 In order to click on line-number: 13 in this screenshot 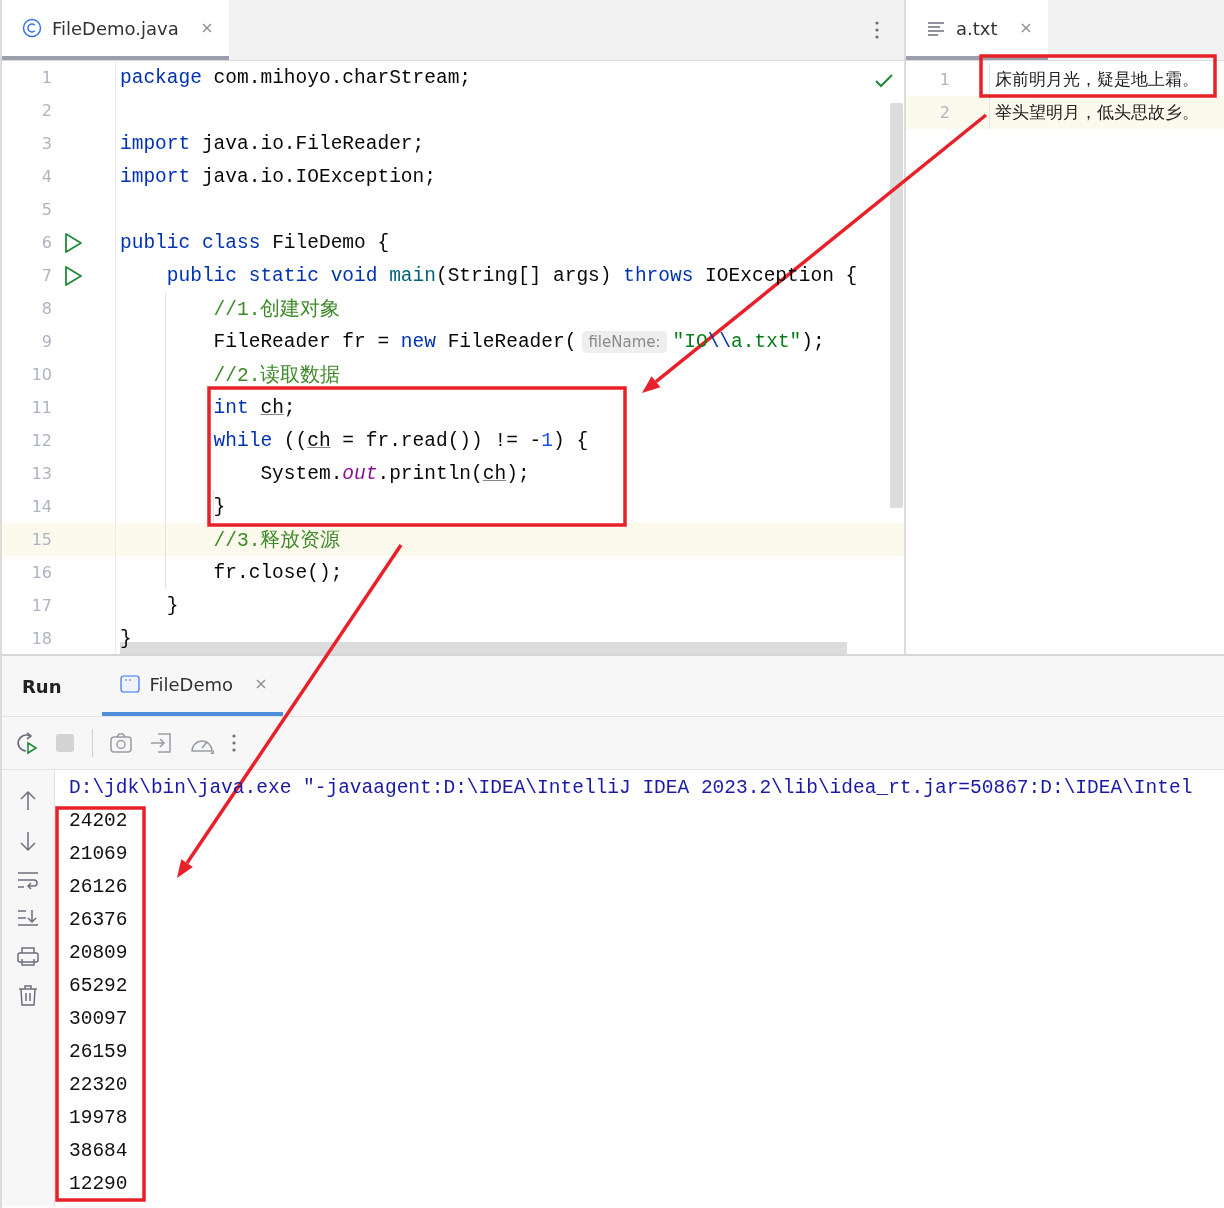, I will do `click(41, 473)`.